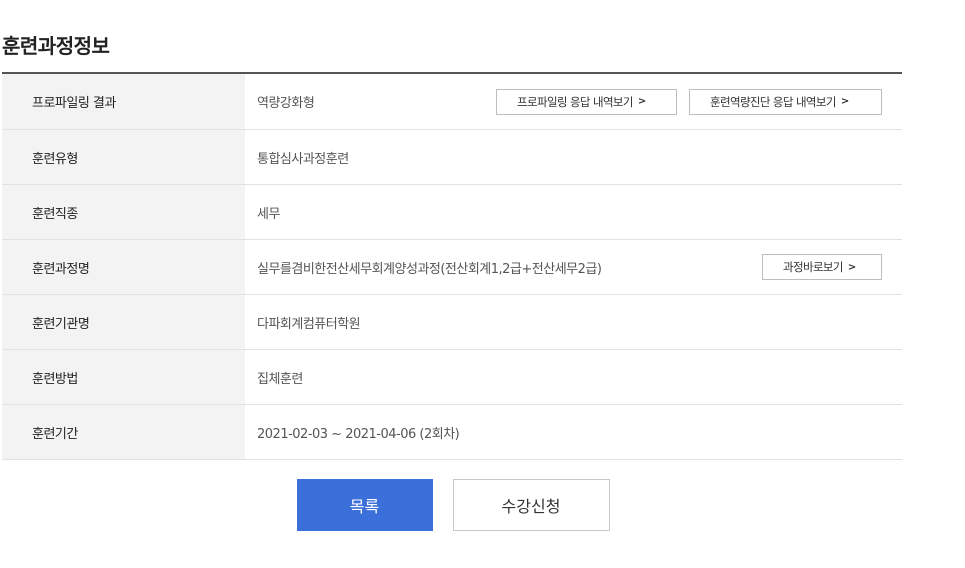 The height and width of the screenshot is (568, 965). I want to click on diagnosis-answers-button: 훈련역량진단 응답 내역보기 >, so click(785, 101).